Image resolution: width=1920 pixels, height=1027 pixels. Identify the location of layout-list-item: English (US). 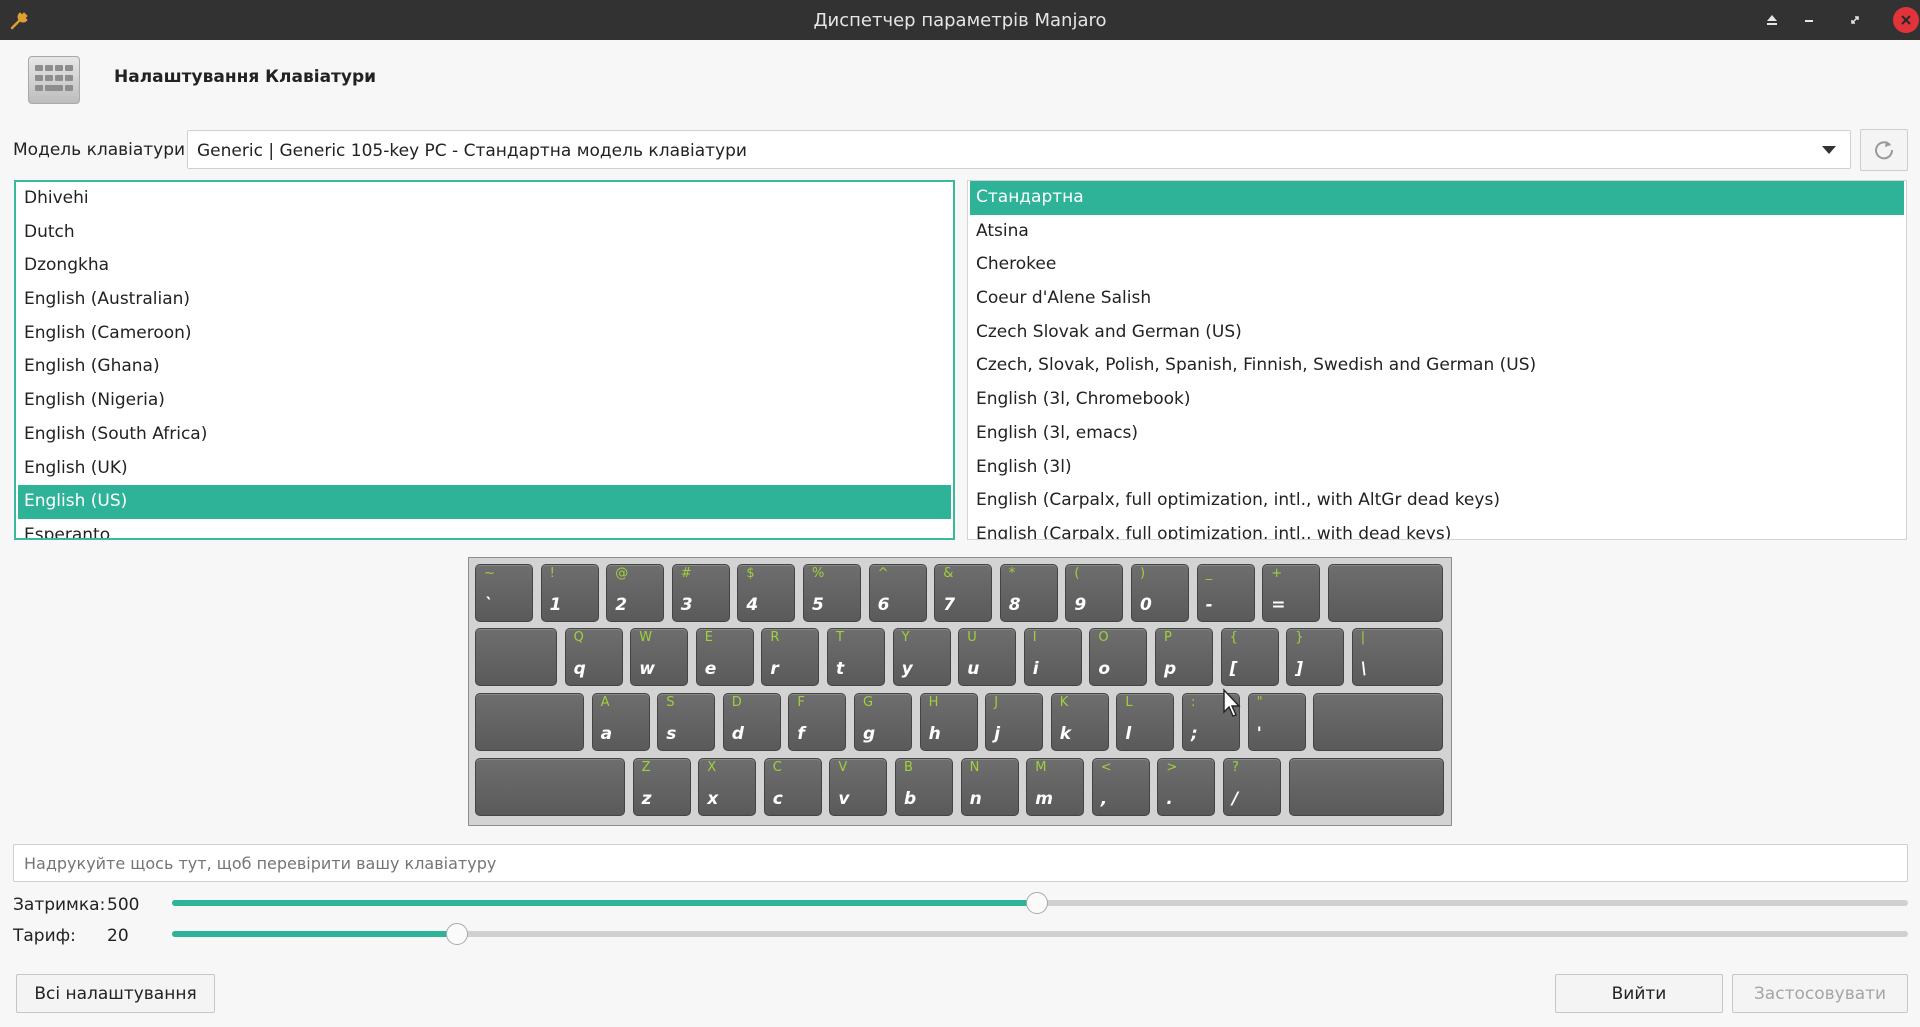
(484, 502).